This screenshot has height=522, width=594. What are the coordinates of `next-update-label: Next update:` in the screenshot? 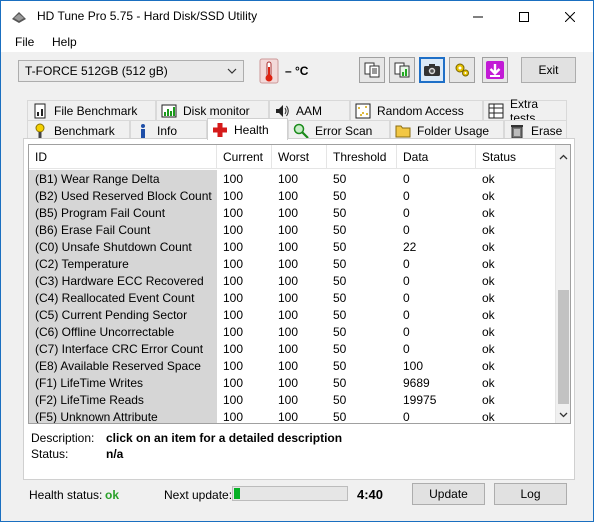 It's located at (198, 495).